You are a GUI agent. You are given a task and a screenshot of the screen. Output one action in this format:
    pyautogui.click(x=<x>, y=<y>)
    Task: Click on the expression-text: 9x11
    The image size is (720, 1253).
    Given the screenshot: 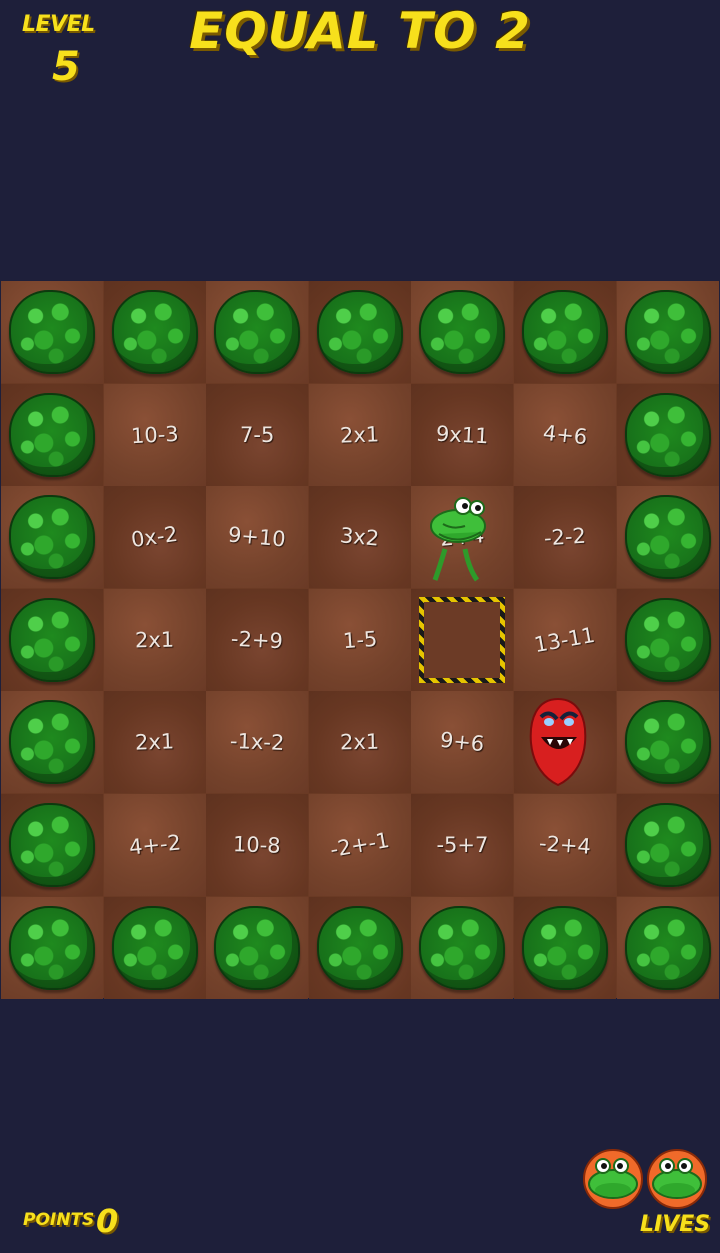 What is the action you would take?
    pyautogui.click(x=462, y=434)
    